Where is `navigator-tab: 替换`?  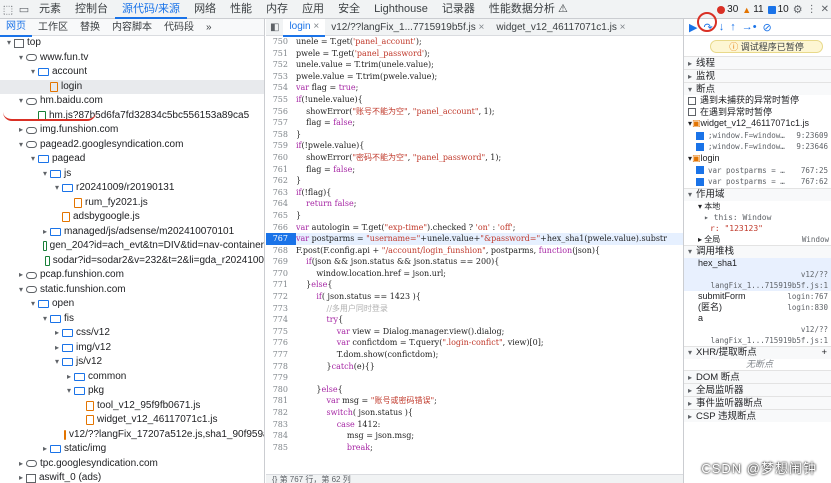 navigator-tab: 替换 is located at coordinates (90, 27).